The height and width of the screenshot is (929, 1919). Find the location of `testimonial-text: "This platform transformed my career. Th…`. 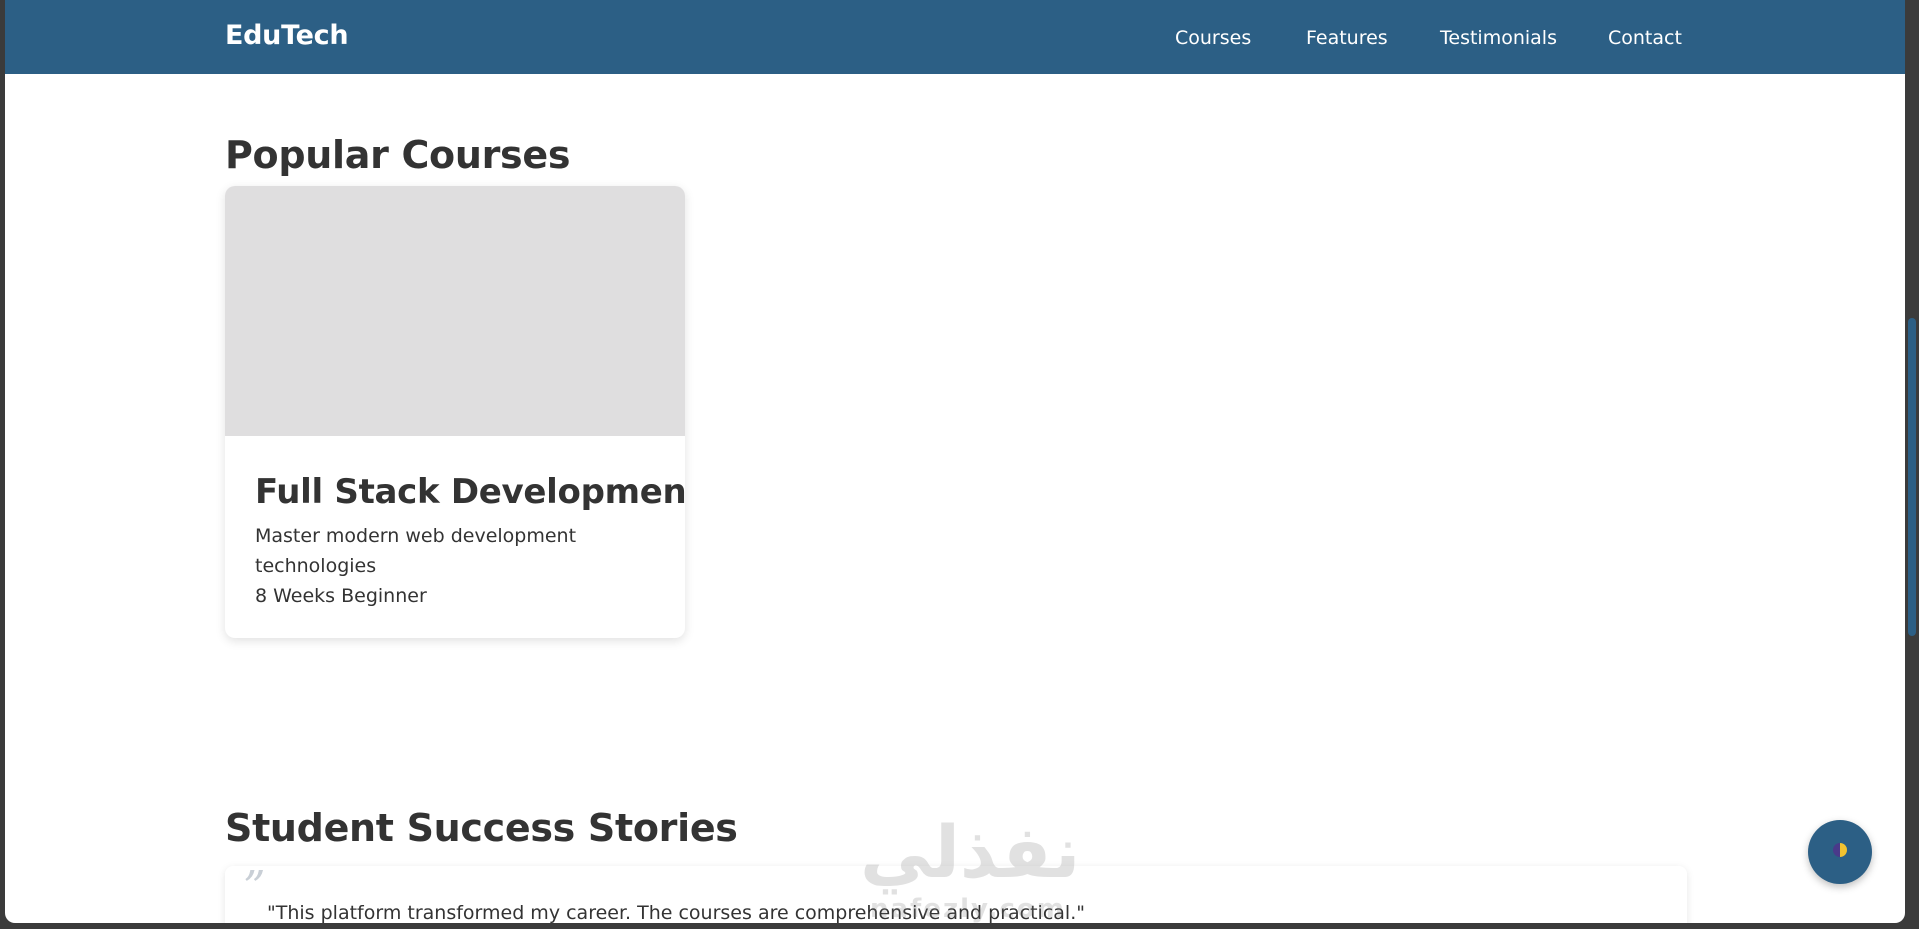

testimonial-text: "This platform transformed my career. Th… is located at coordinates (676, 912).